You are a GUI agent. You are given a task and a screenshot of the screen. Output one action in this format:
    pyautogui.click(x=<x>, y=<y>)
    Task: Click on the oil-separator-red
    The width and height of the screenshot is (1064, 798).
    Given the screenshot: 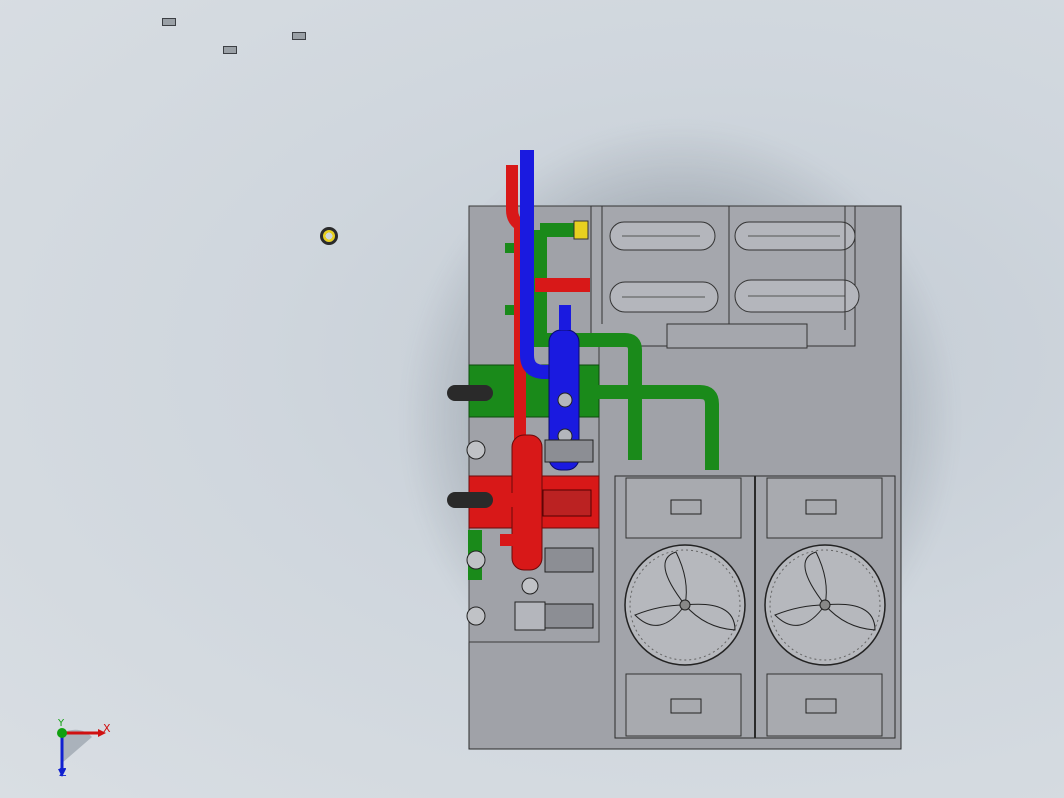 What is the action you would take?
    pyautogui.click(x=527, y=502)
    